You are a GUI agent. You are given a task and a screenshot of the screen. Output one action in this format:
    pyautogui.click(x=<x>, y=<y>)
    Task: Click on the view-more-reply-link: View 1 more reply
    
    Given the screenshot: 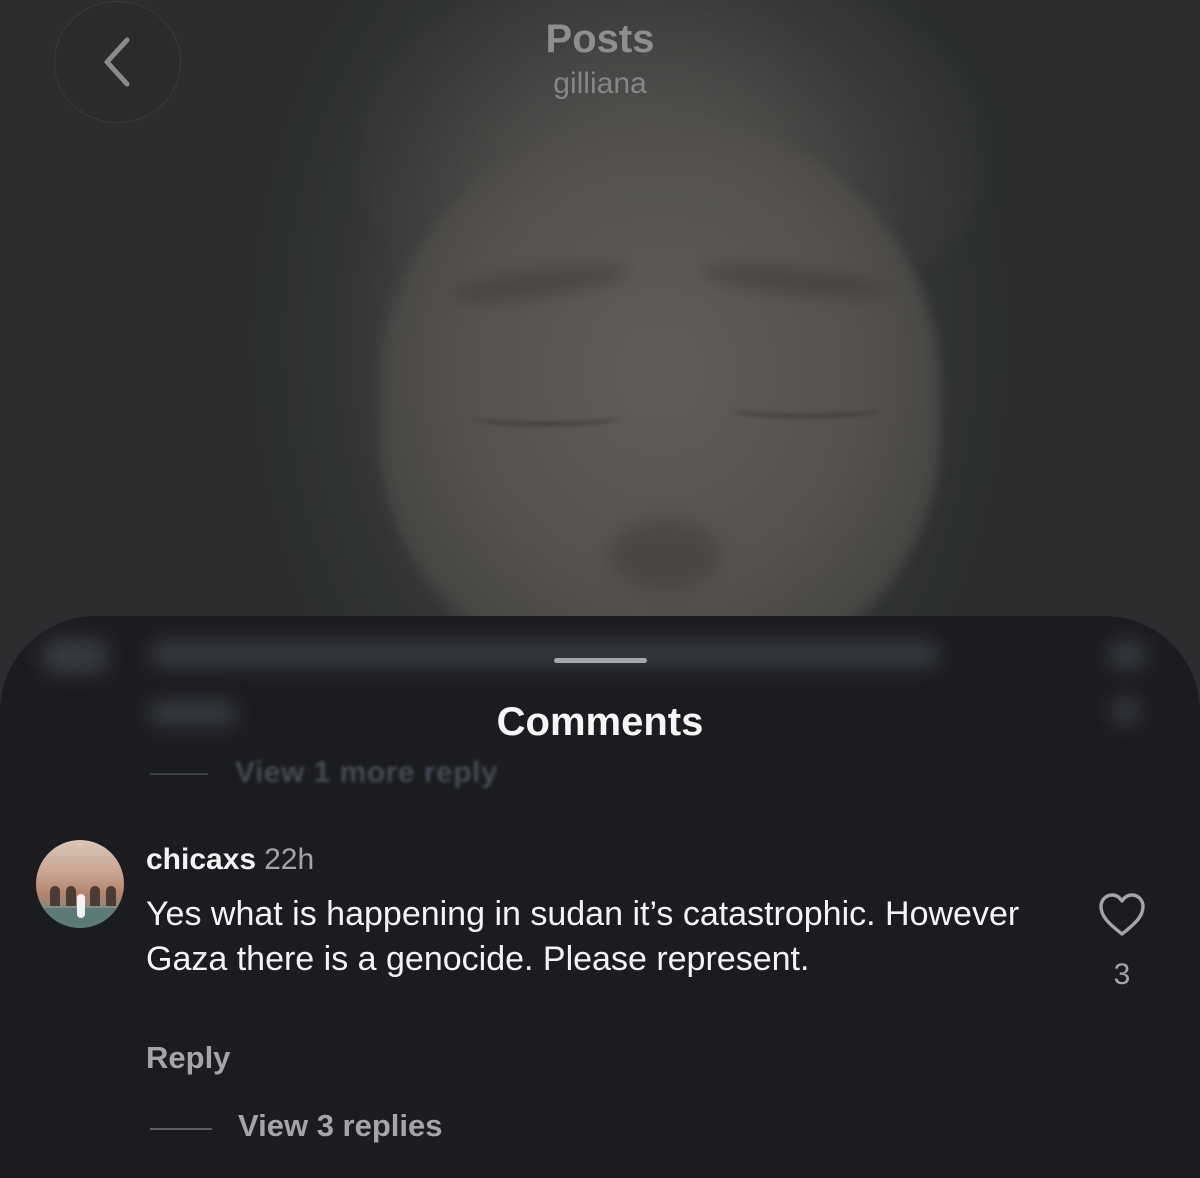 What is the action you would take?
    pyautogui.click(x=366, y=773)
    